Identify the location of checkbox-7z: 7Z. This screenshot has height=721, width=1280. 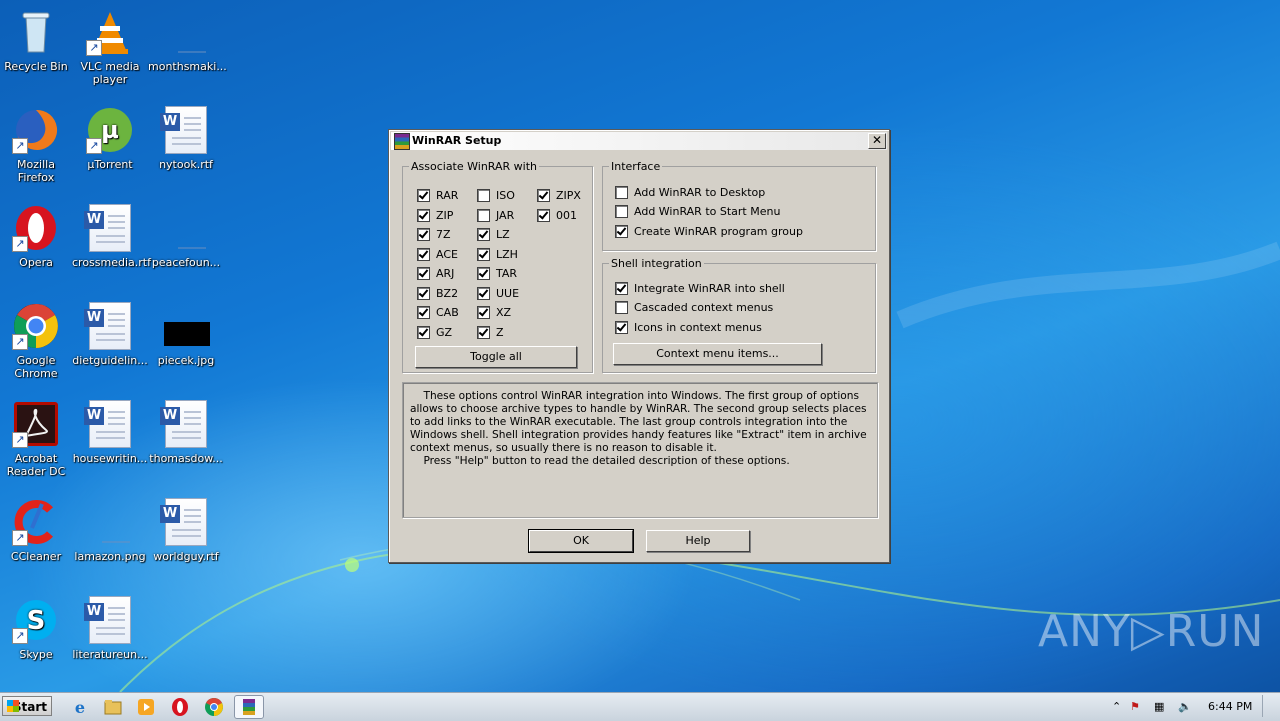
(434, 235).